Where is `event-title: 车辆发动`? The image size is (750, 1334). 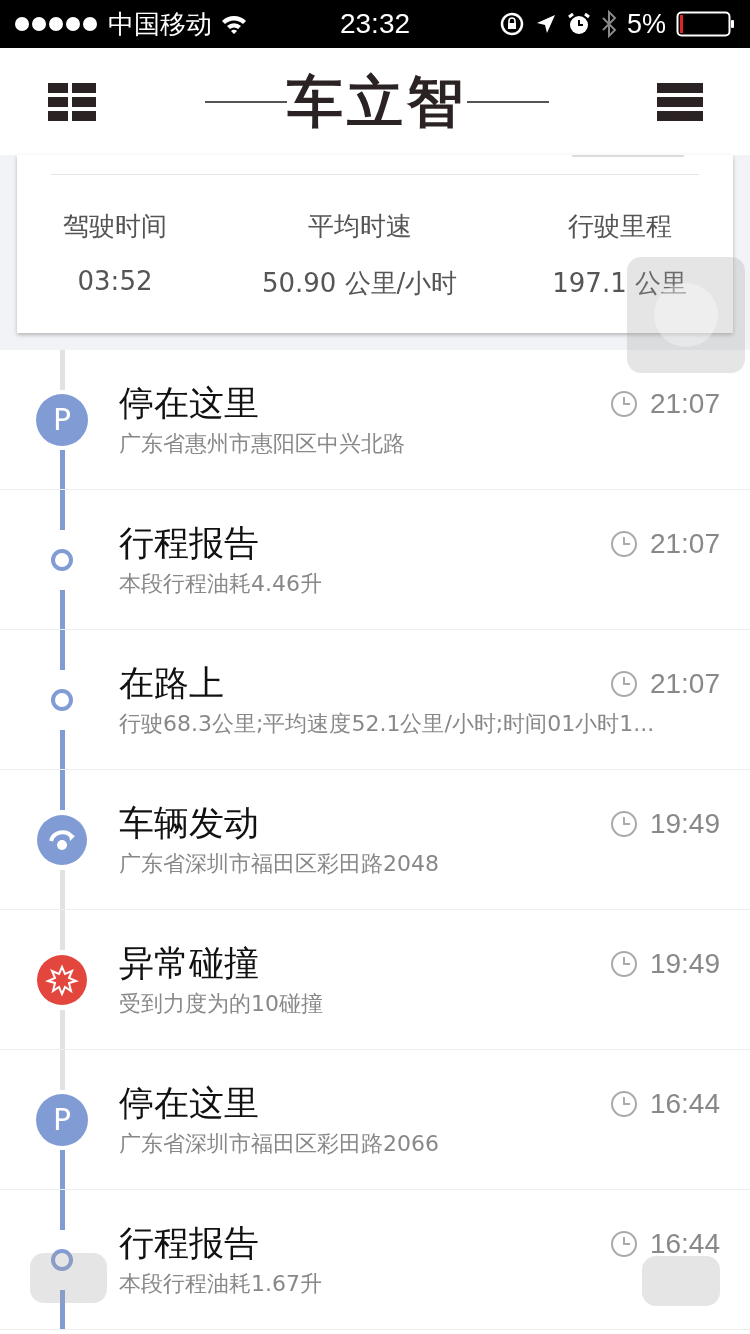
event-title: 车辆发动 is located at coordinates (189, 823).